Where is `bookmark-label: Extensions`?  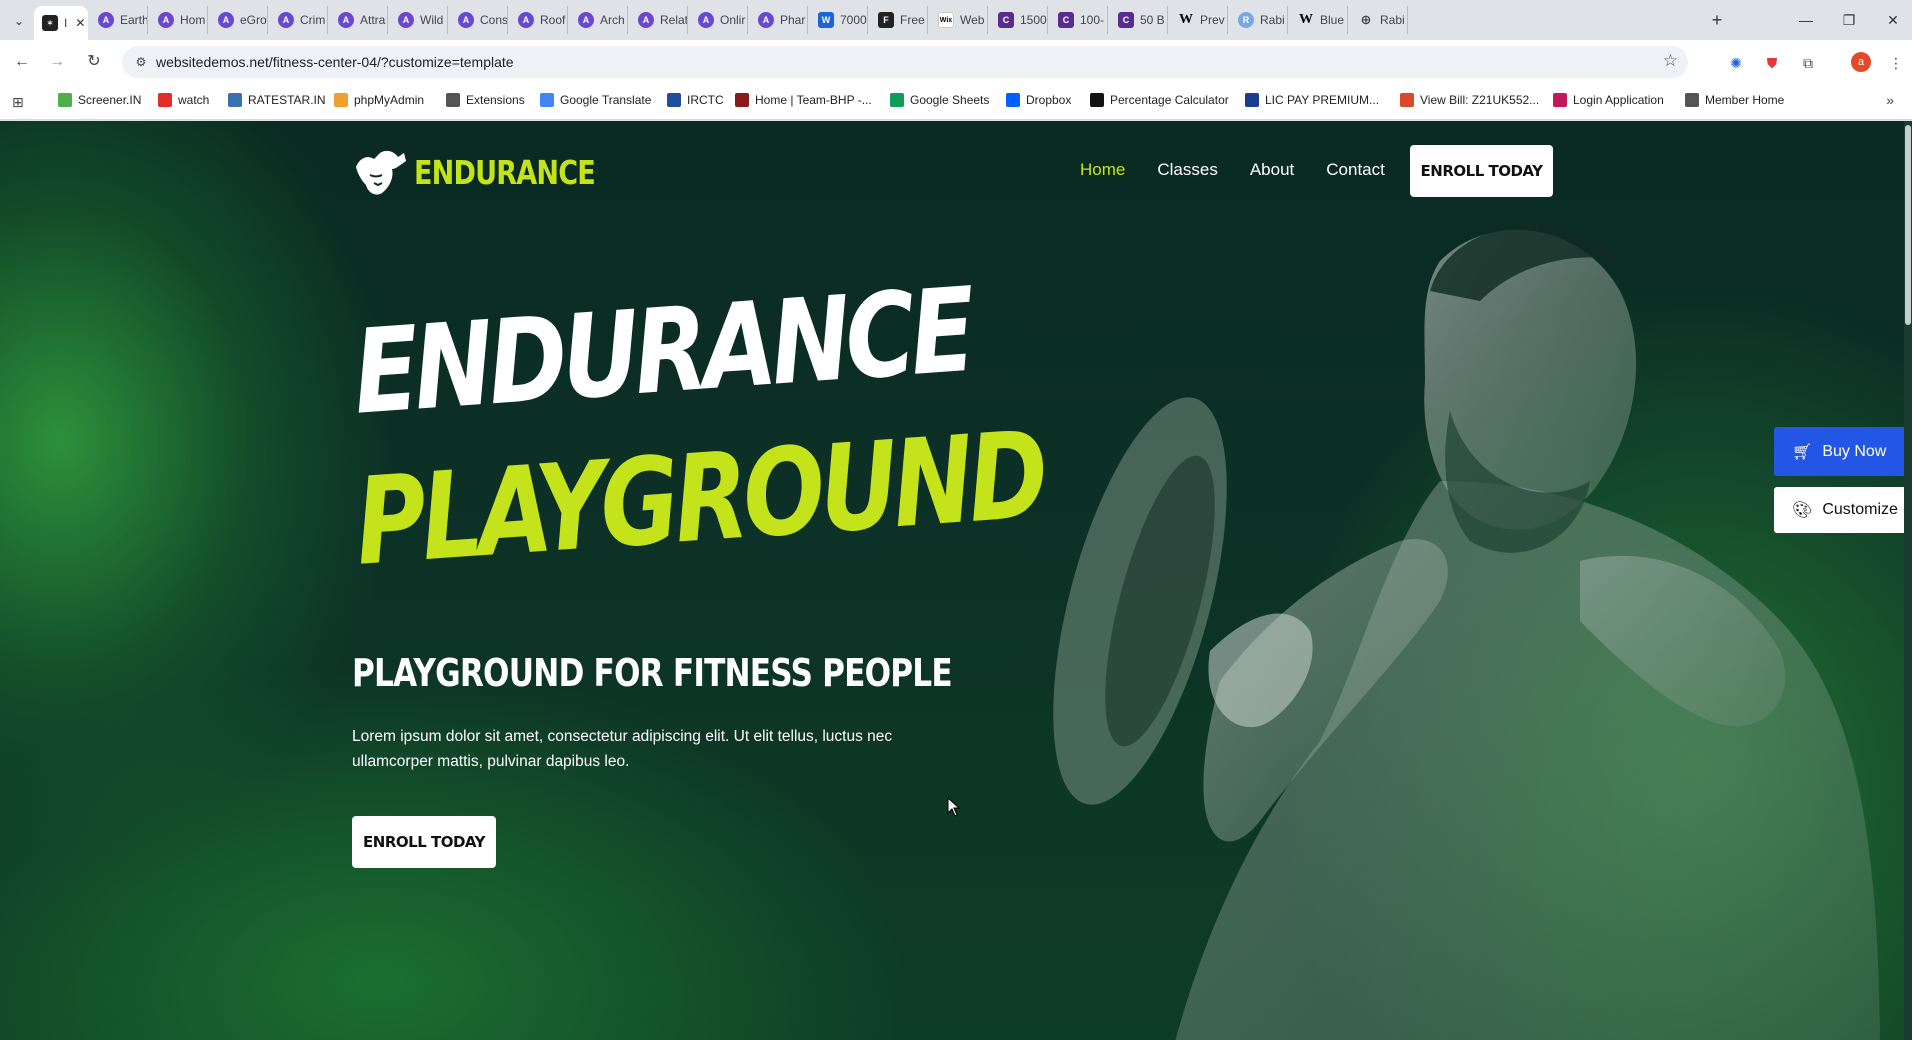
bookmark-label: Extensions is located at coordinates (495, 100).